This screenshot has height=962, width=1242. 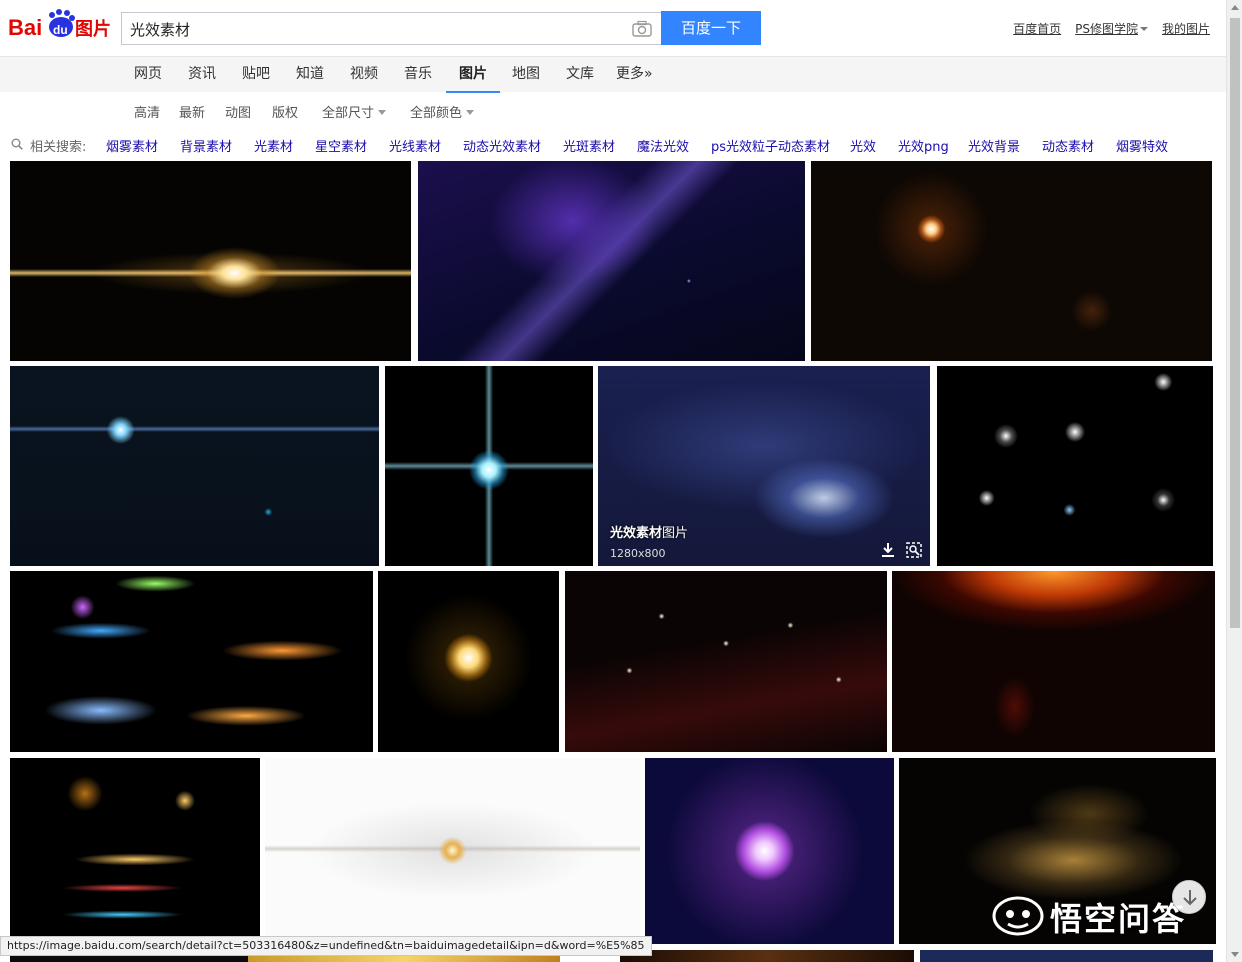 What do you see at coordinates (192, 111) in the screenshot?
I see `filter-latest: 最新` at bounding box center [192, 111].